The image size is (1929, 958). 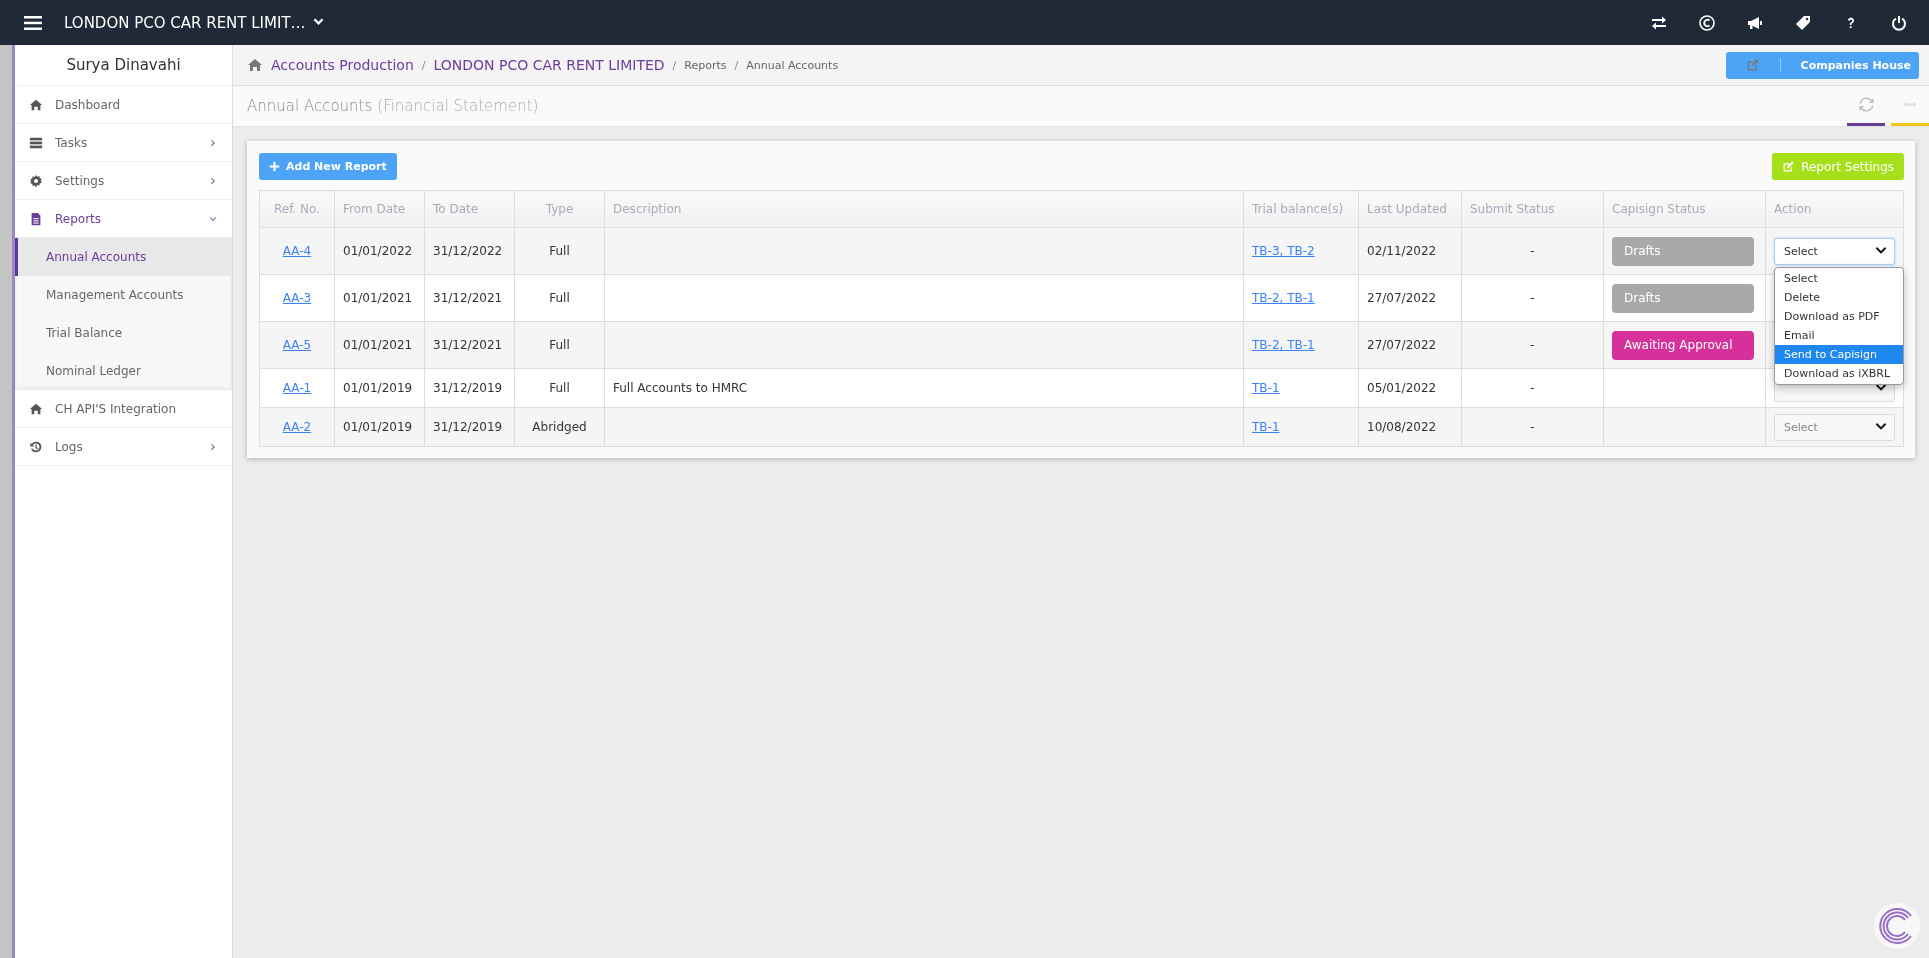 I want to click on column-header: From Date, so click(x=379, y=209).